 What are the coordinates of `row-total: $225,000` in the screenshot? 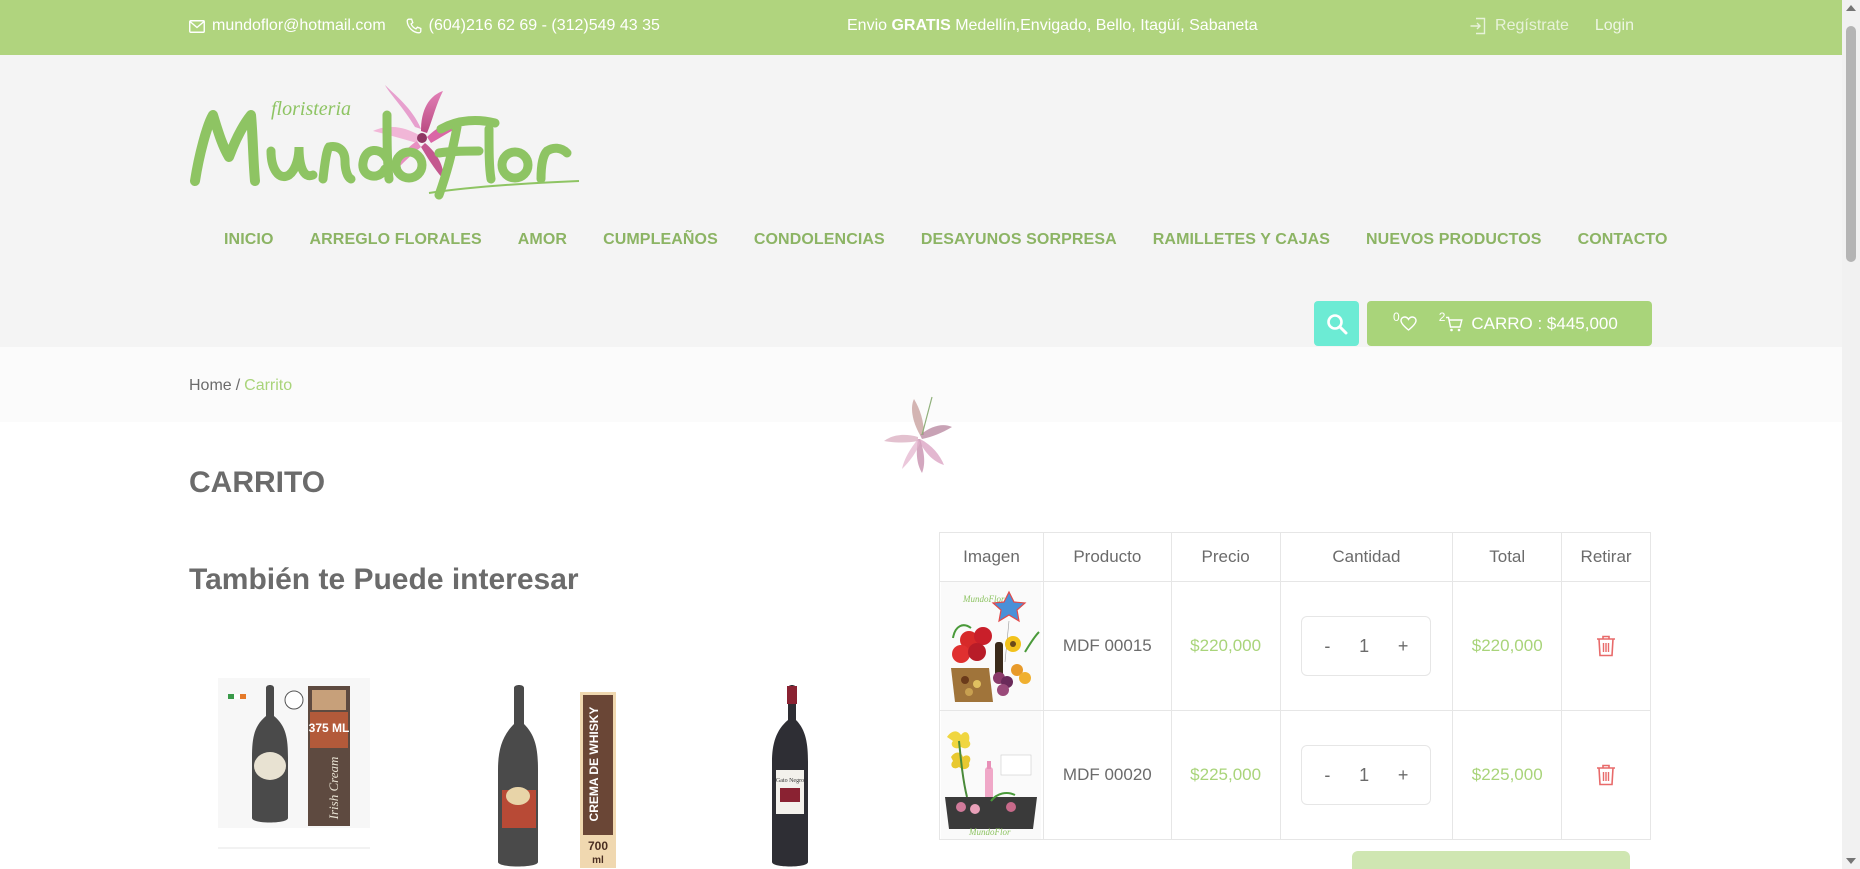 It's located at (1507, 775).